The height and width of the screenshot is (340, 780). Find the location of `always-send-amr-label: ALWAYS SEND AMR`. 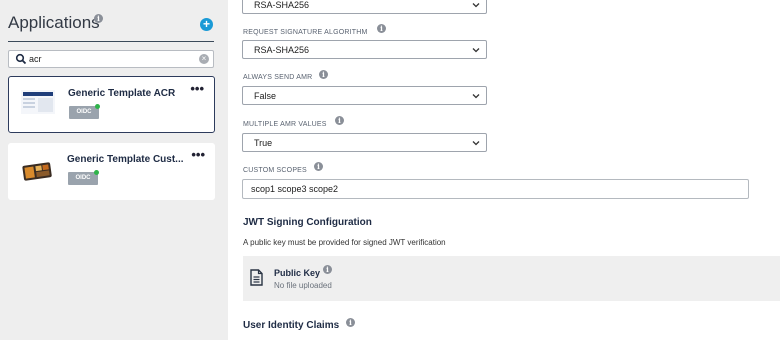

always-send-amr-label: ALWAYS SEND AMR is located at coordinates (278, 77).